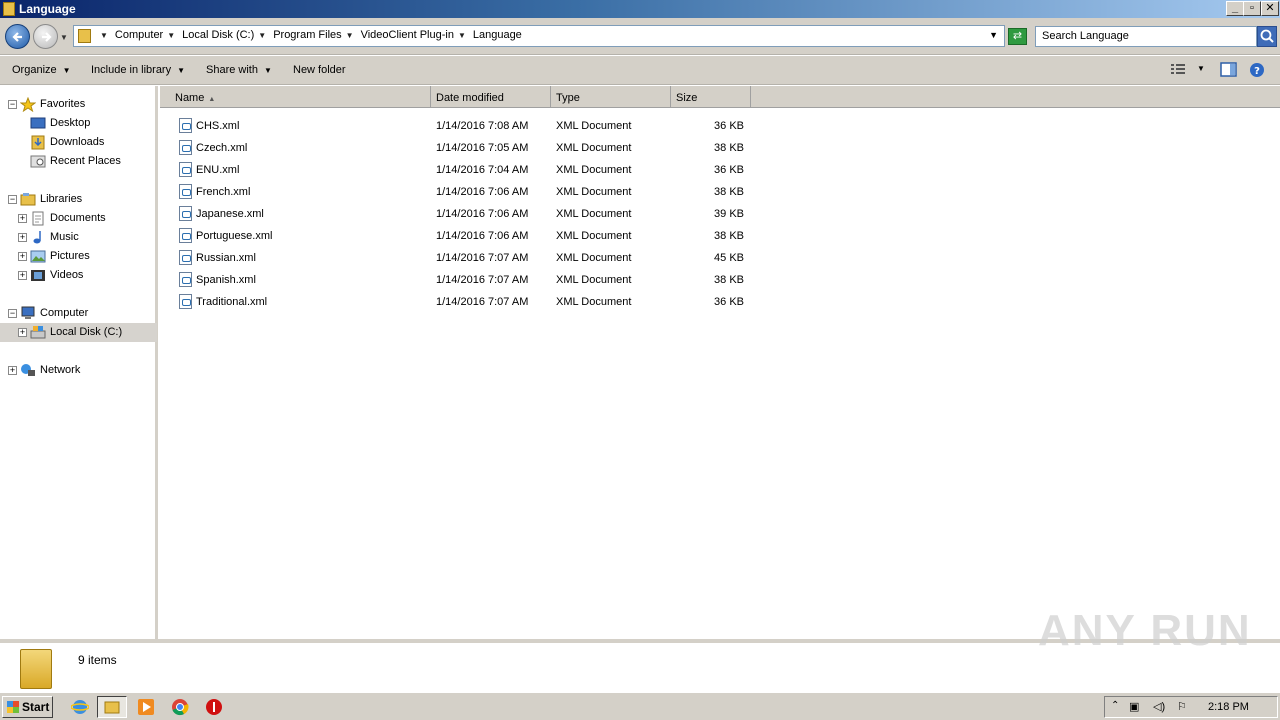  Describe the element at coordinates (67, 275) in the screenshot. I see `nav-label: Videos` at that location.